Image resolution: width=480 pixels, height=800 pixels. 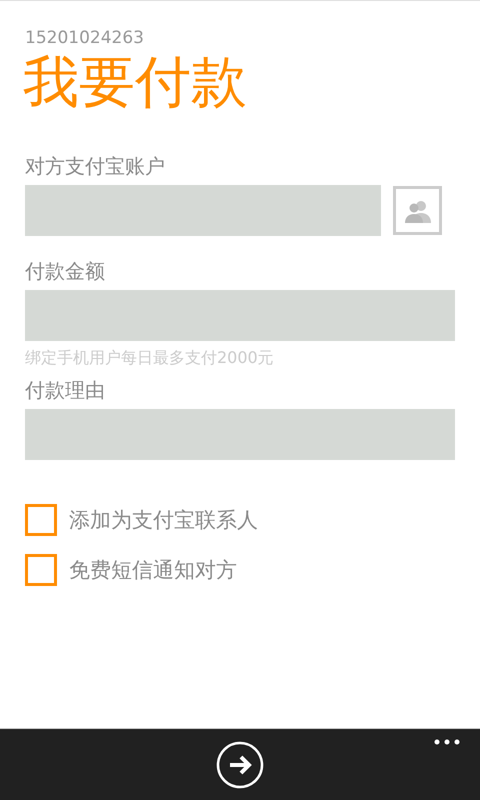 I want to click on next-button, so click(x=240, y=765).